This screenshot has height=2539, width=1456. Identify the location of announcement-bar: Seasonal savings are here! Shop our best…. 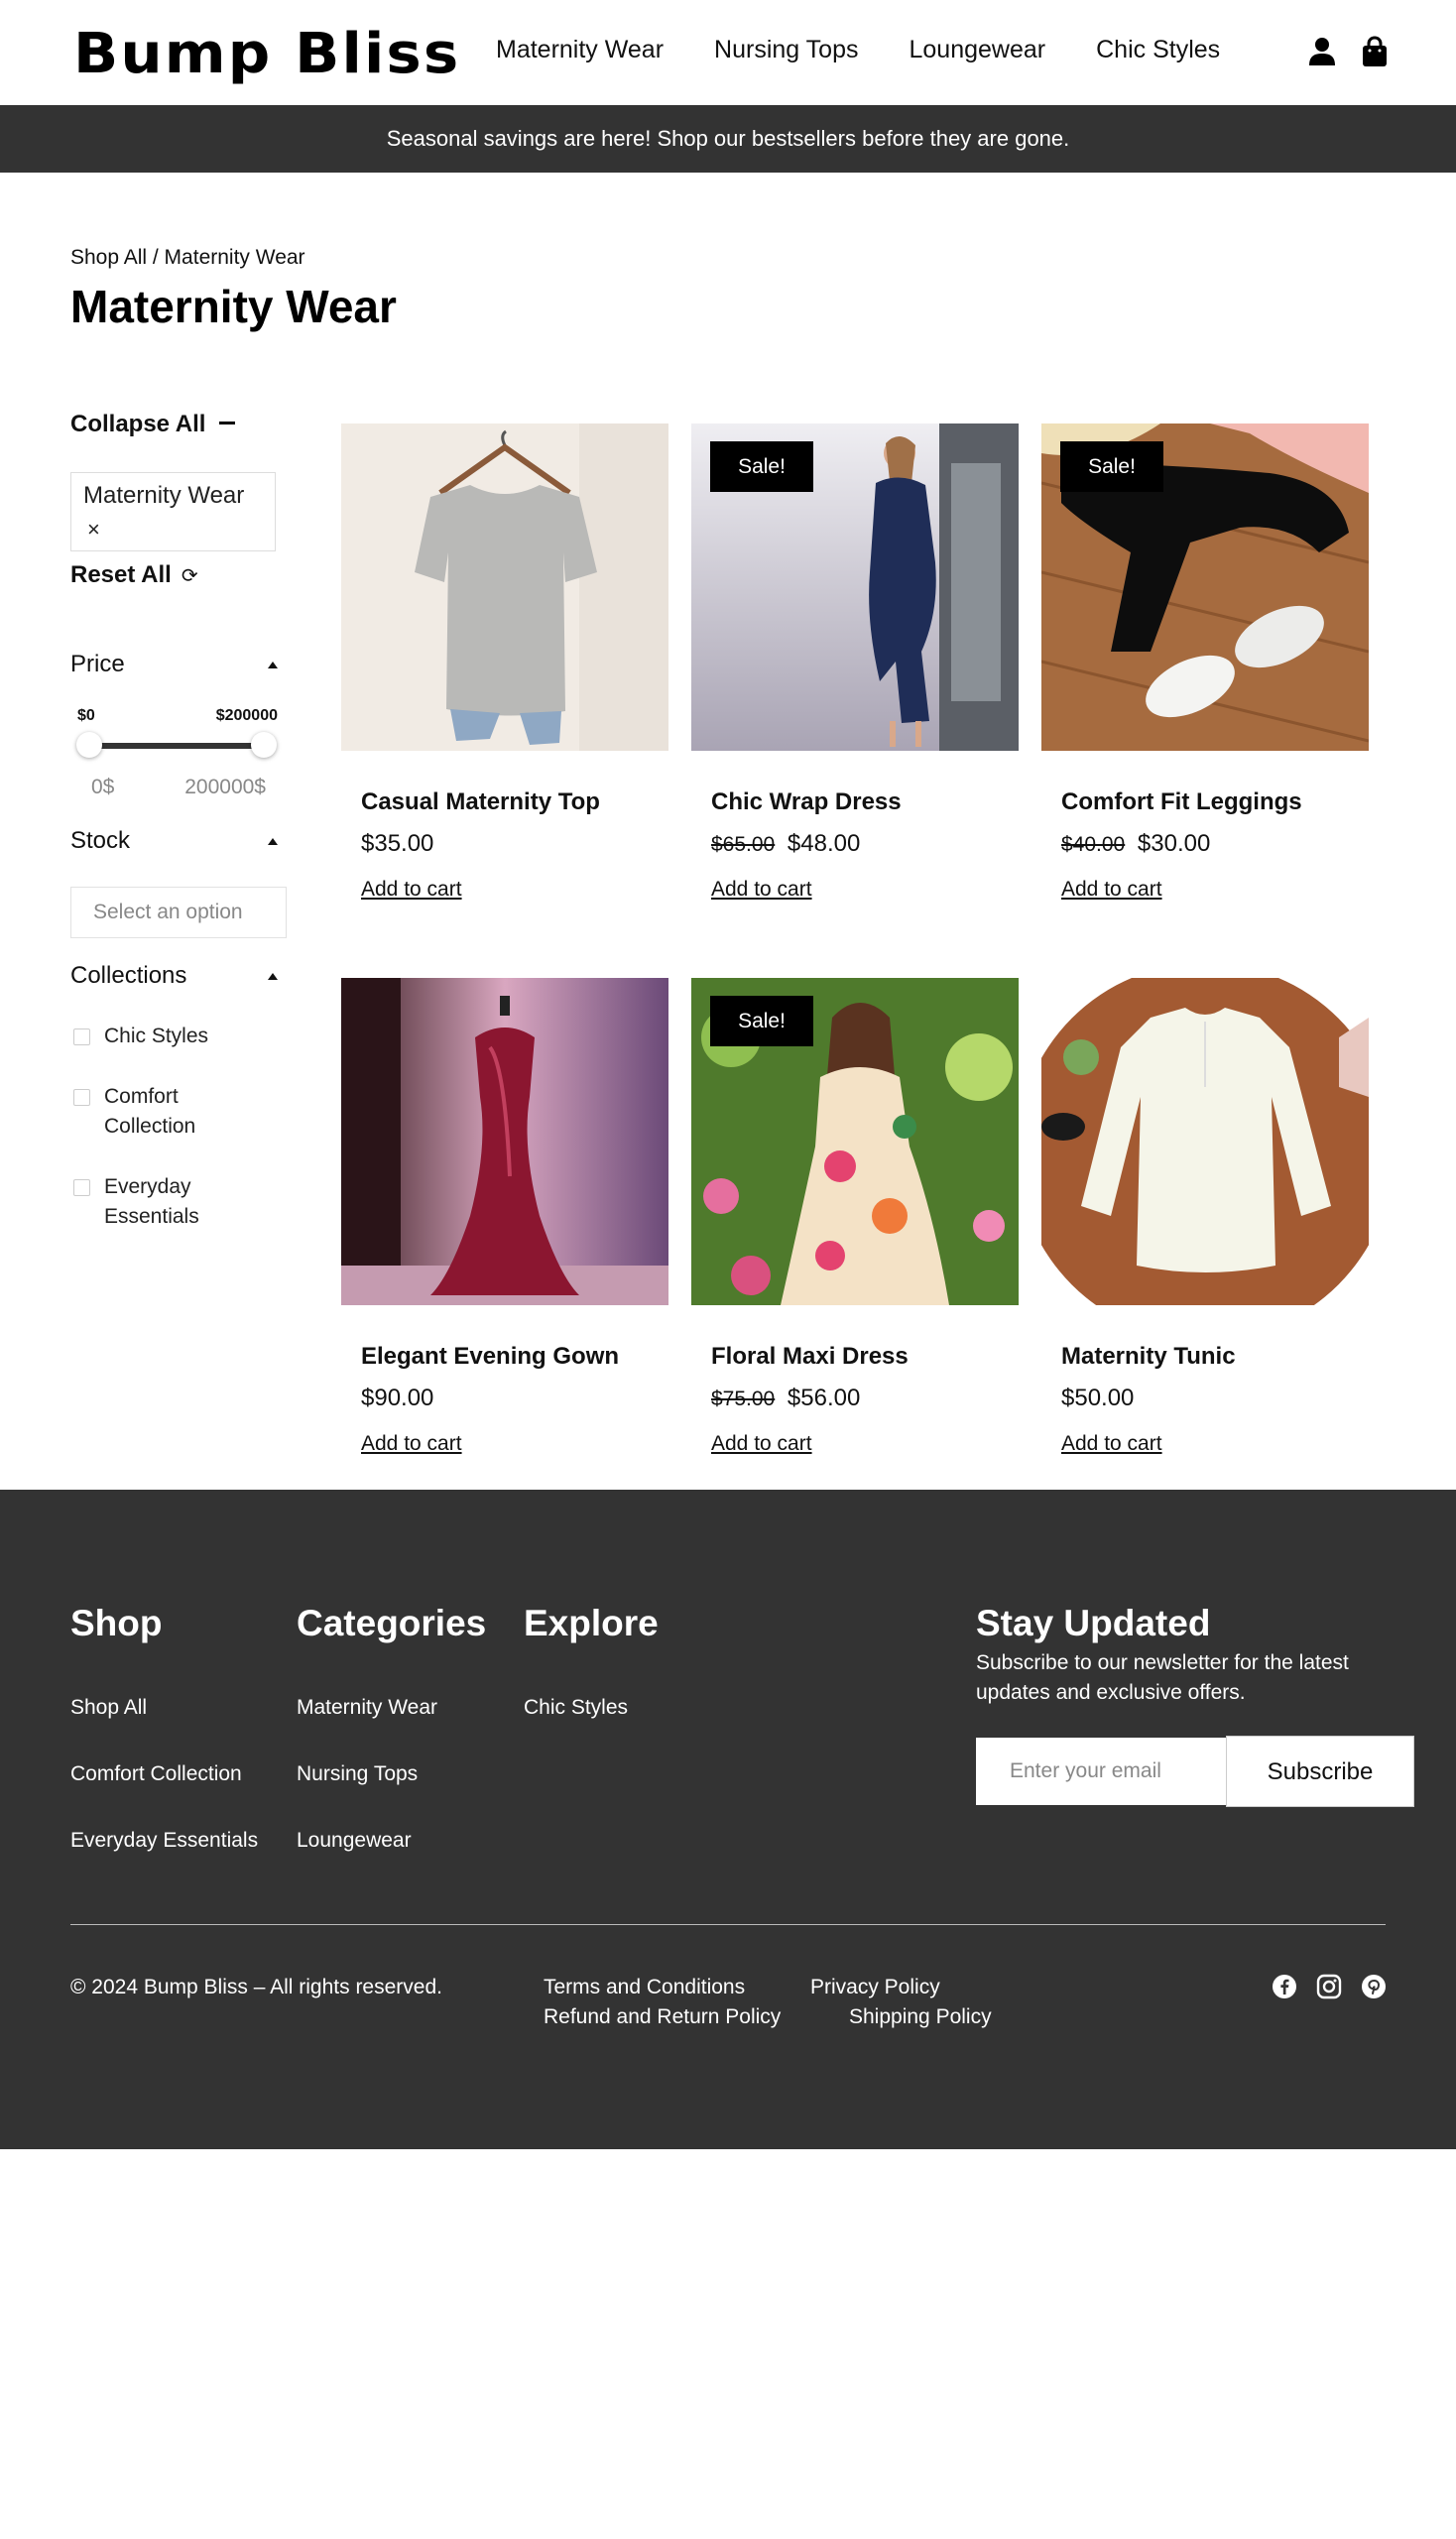
(728, 139).